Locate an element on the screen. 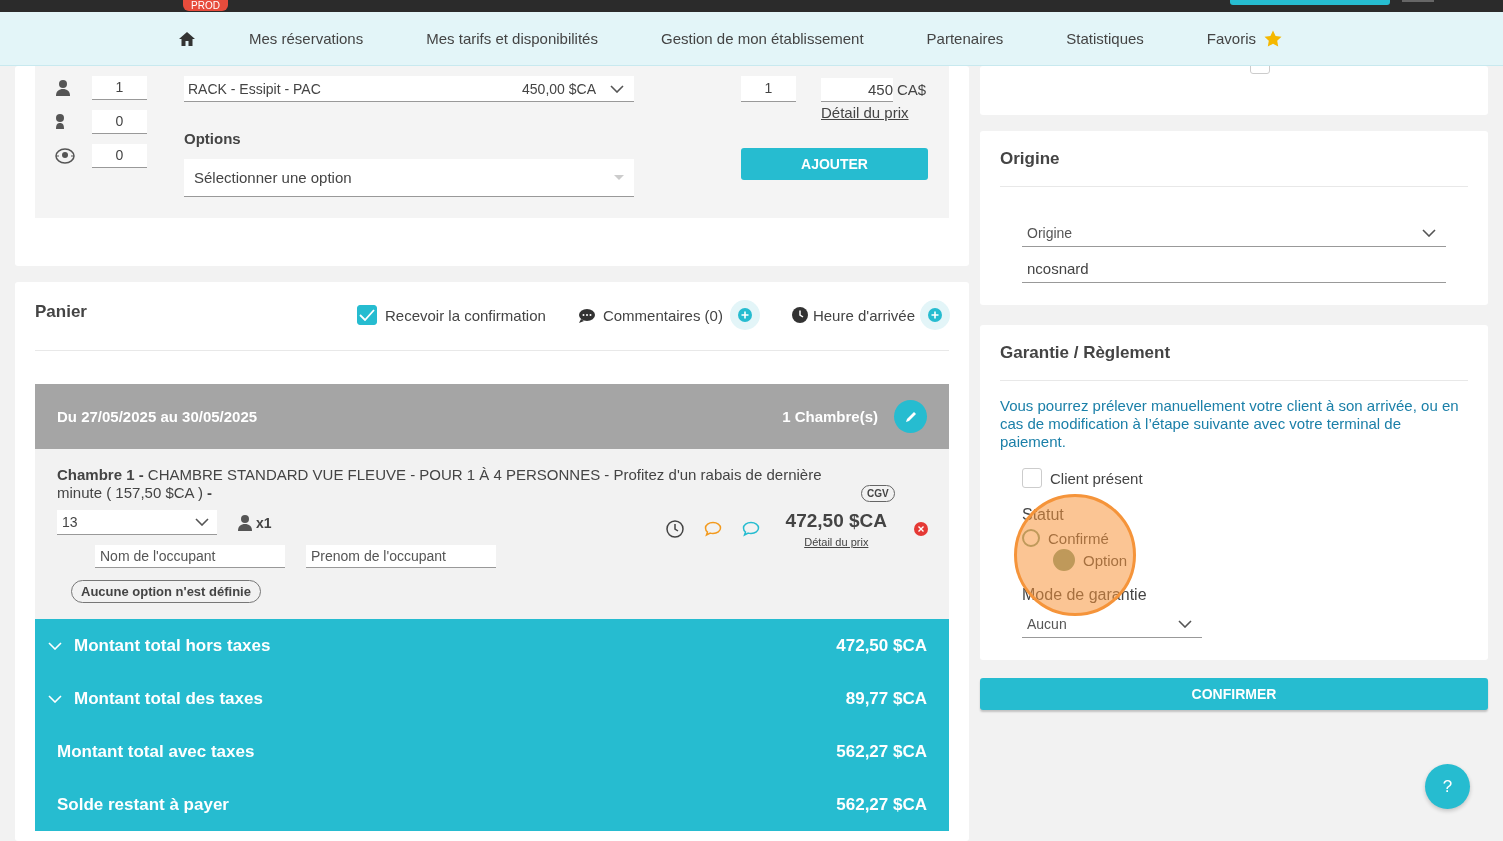  origin-select: Origine is located at coordinates (1234, 233).